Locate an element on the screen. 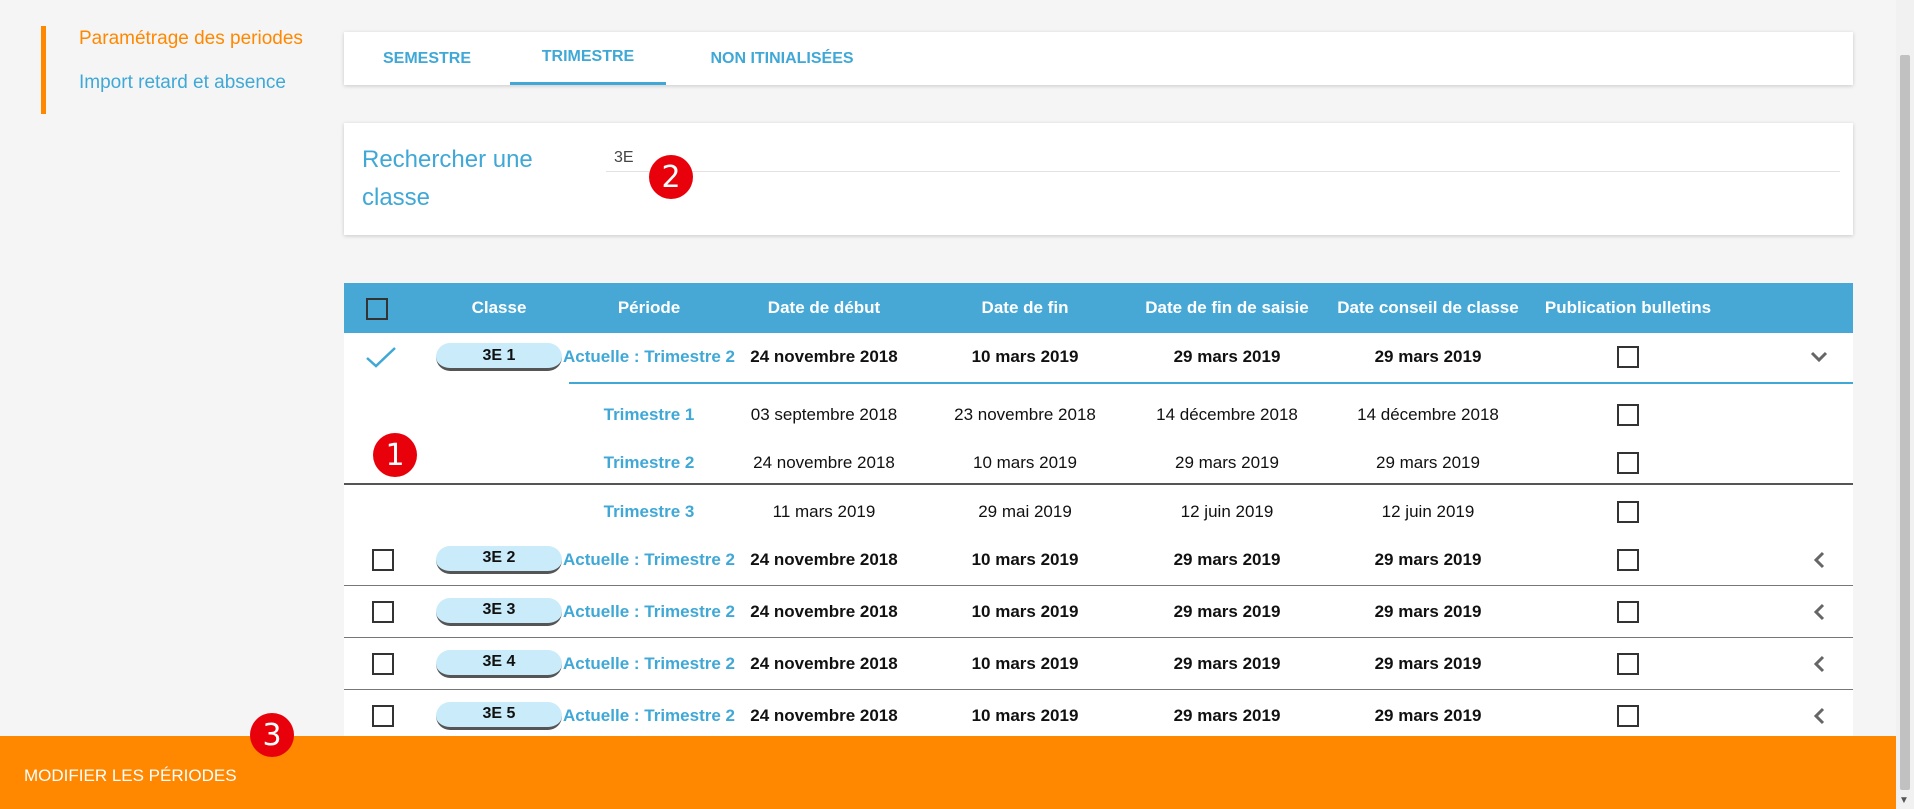 This screenshot has height=809, width=1914. header-publication: Publication bulletins is located at coordinates (1628, 307).